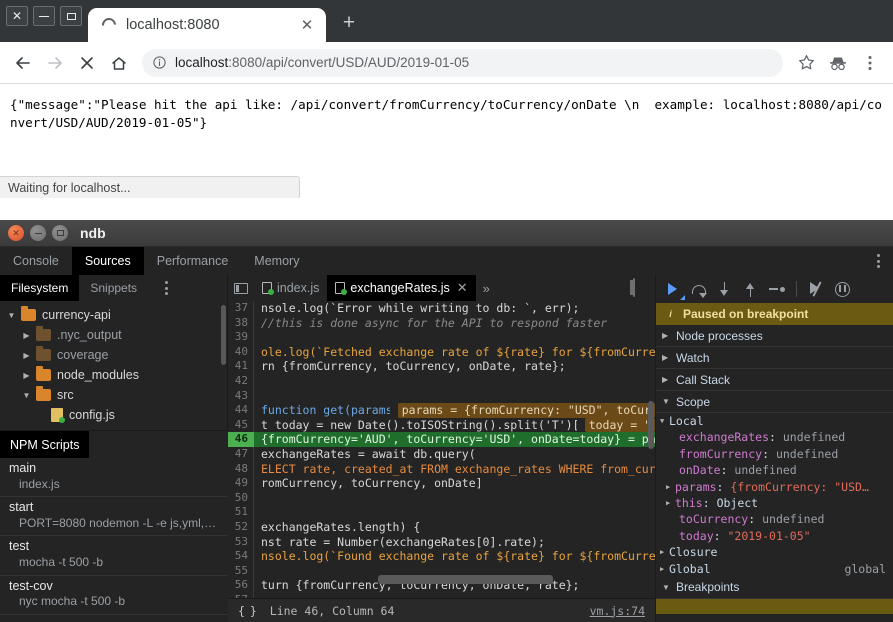  What do you see at coordinates (441, 396) in the screenshot?
I see `code-line: 43` at bounding box center [441, 396].